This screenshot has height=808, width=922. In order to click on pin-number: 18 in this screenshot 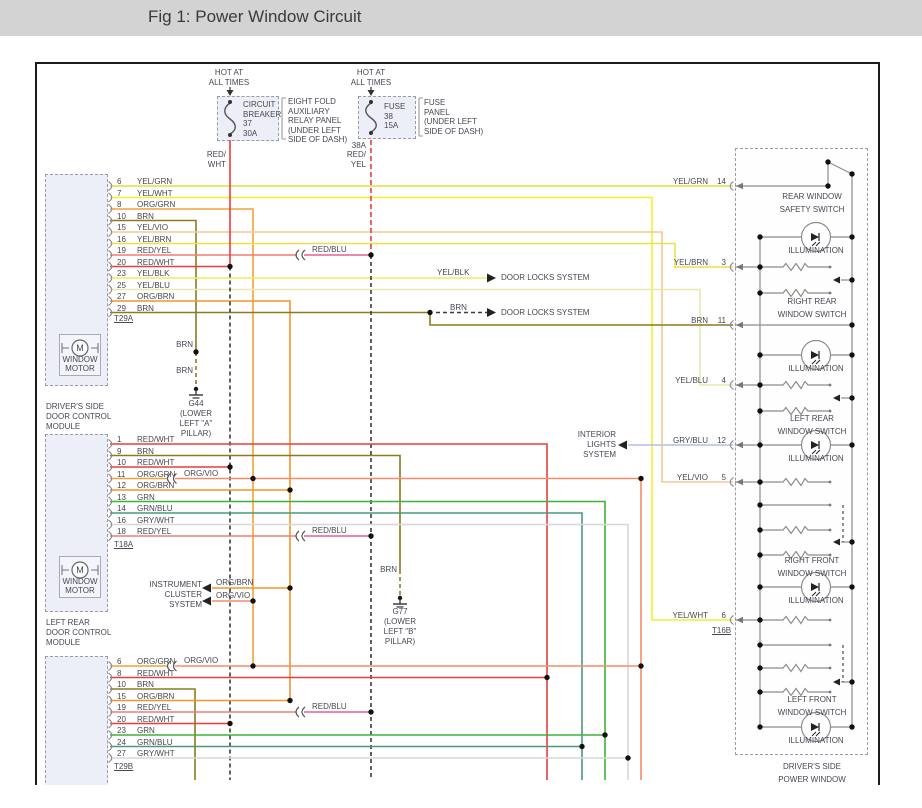, I will do `click(121, 531)`.